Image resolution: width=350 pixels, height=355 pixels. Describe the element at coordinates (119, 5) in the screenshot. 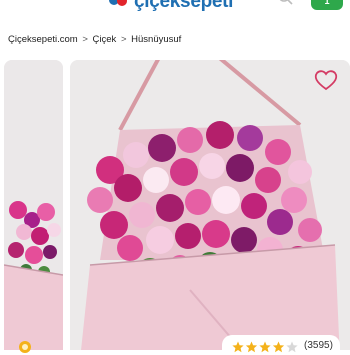

I see `flower-logo-icon` at that location.